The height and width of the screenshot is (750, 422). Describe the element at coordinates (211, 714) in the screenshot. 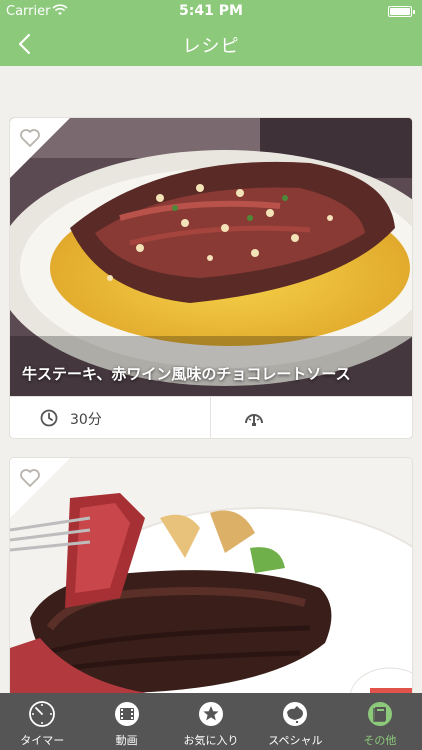

I see `star-icon` at that location.